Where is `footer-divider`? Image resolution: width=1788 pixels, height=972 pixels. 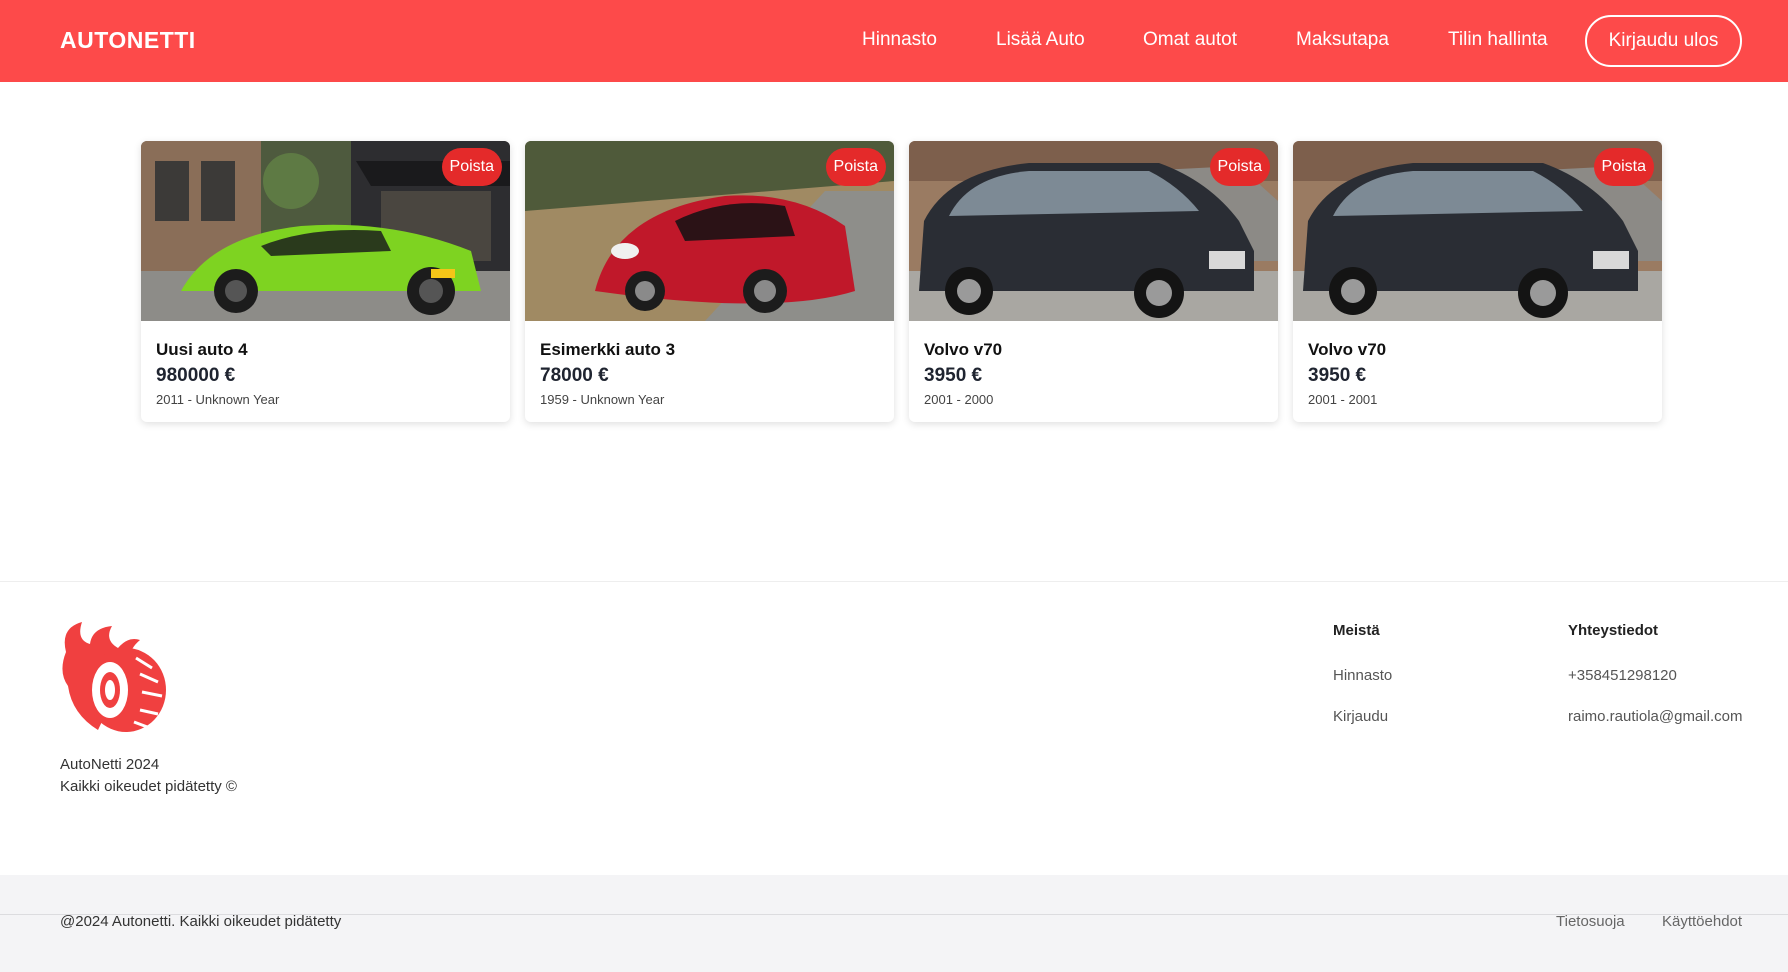
footer-divider is located at coordinates (894, 581).